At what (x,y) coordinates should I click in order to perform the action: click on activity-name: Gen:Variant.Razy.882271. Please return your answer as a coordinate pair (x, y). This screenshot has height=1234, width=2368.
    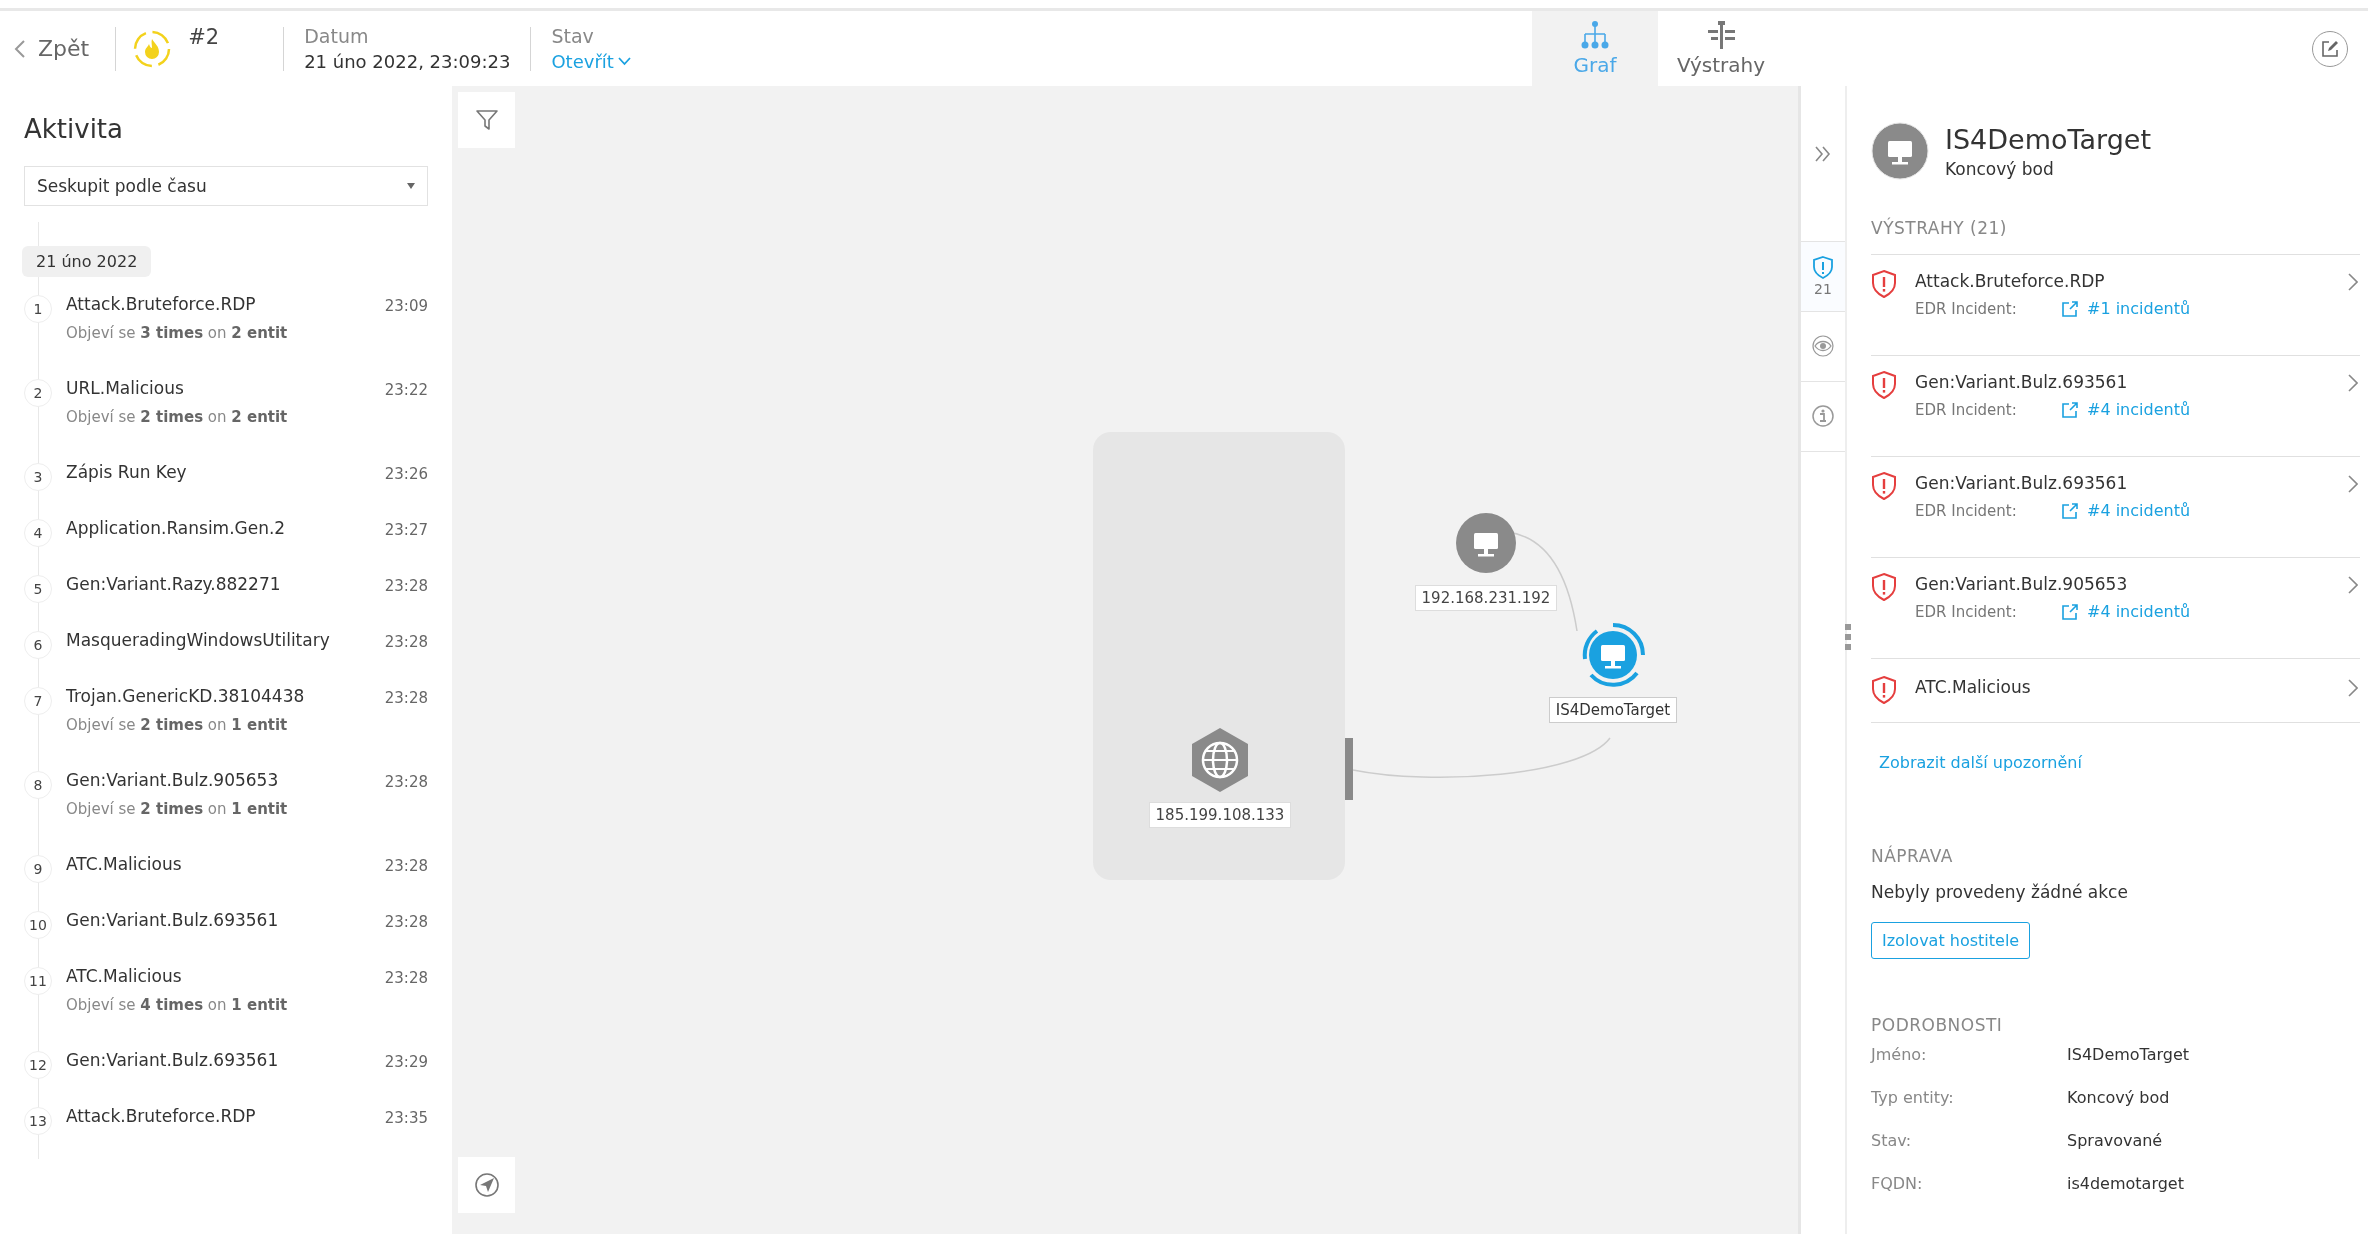
    Looking at the image, I should click on (218, 584).